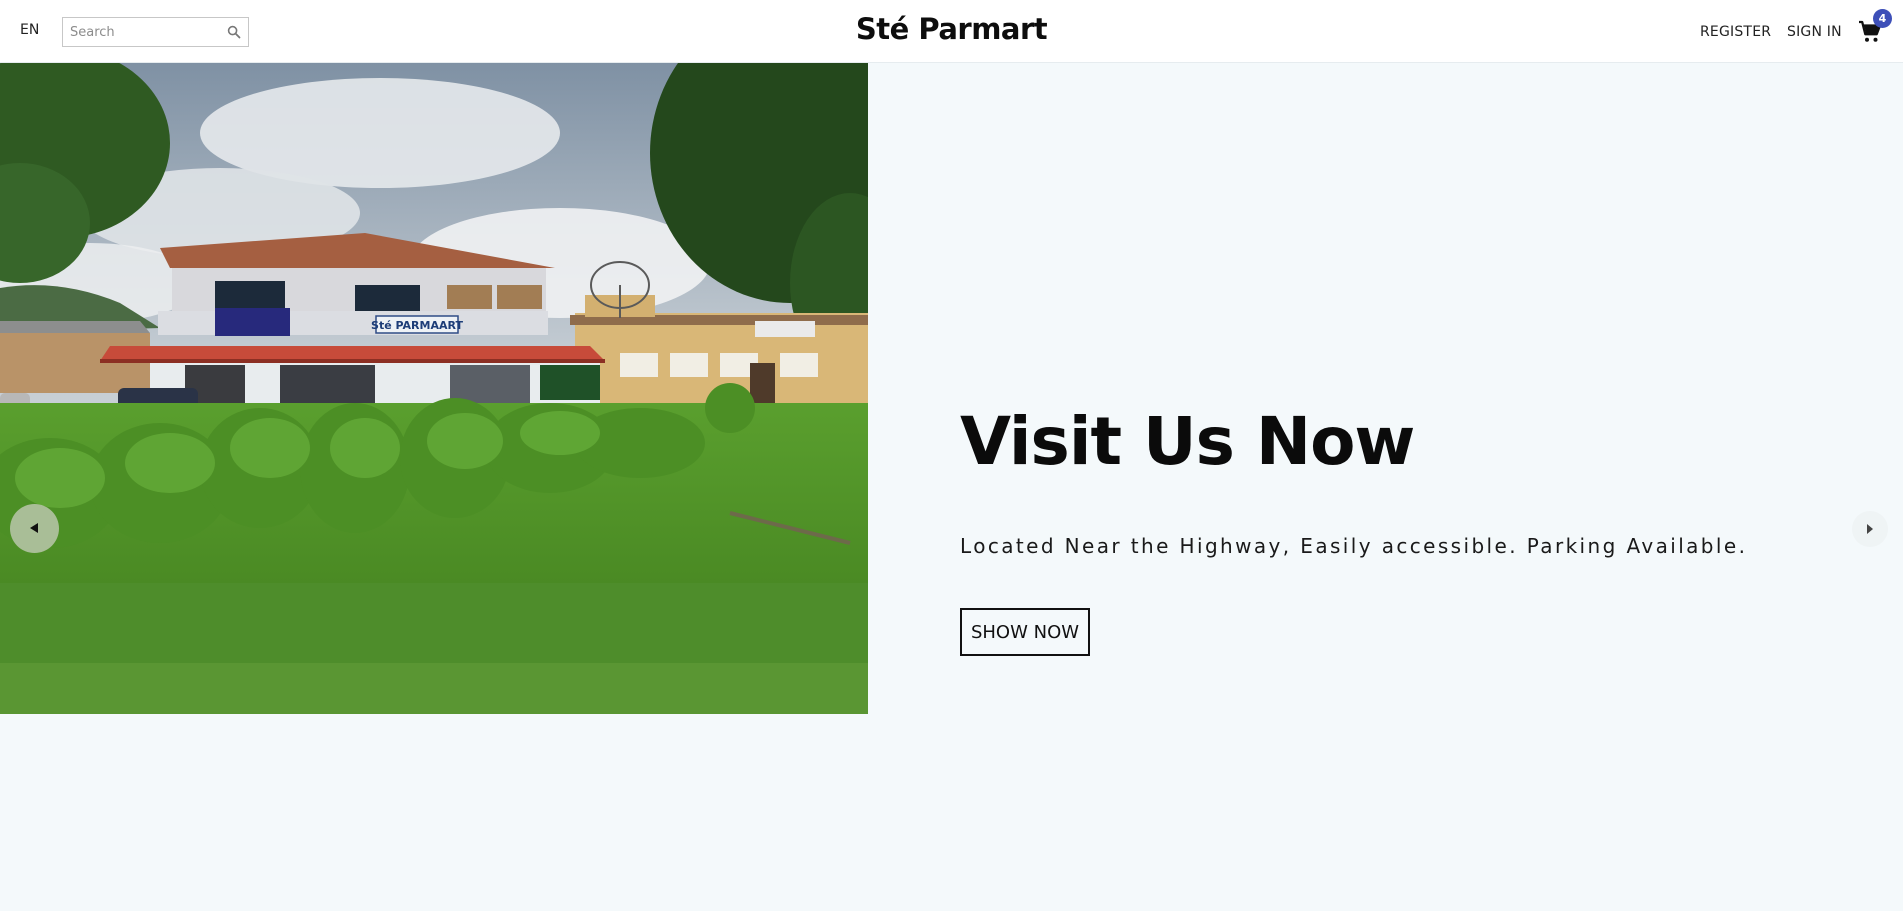 The width and height of the screenshot is (1903, 911). I want to click on slider-prev-button, so click(34, 528).